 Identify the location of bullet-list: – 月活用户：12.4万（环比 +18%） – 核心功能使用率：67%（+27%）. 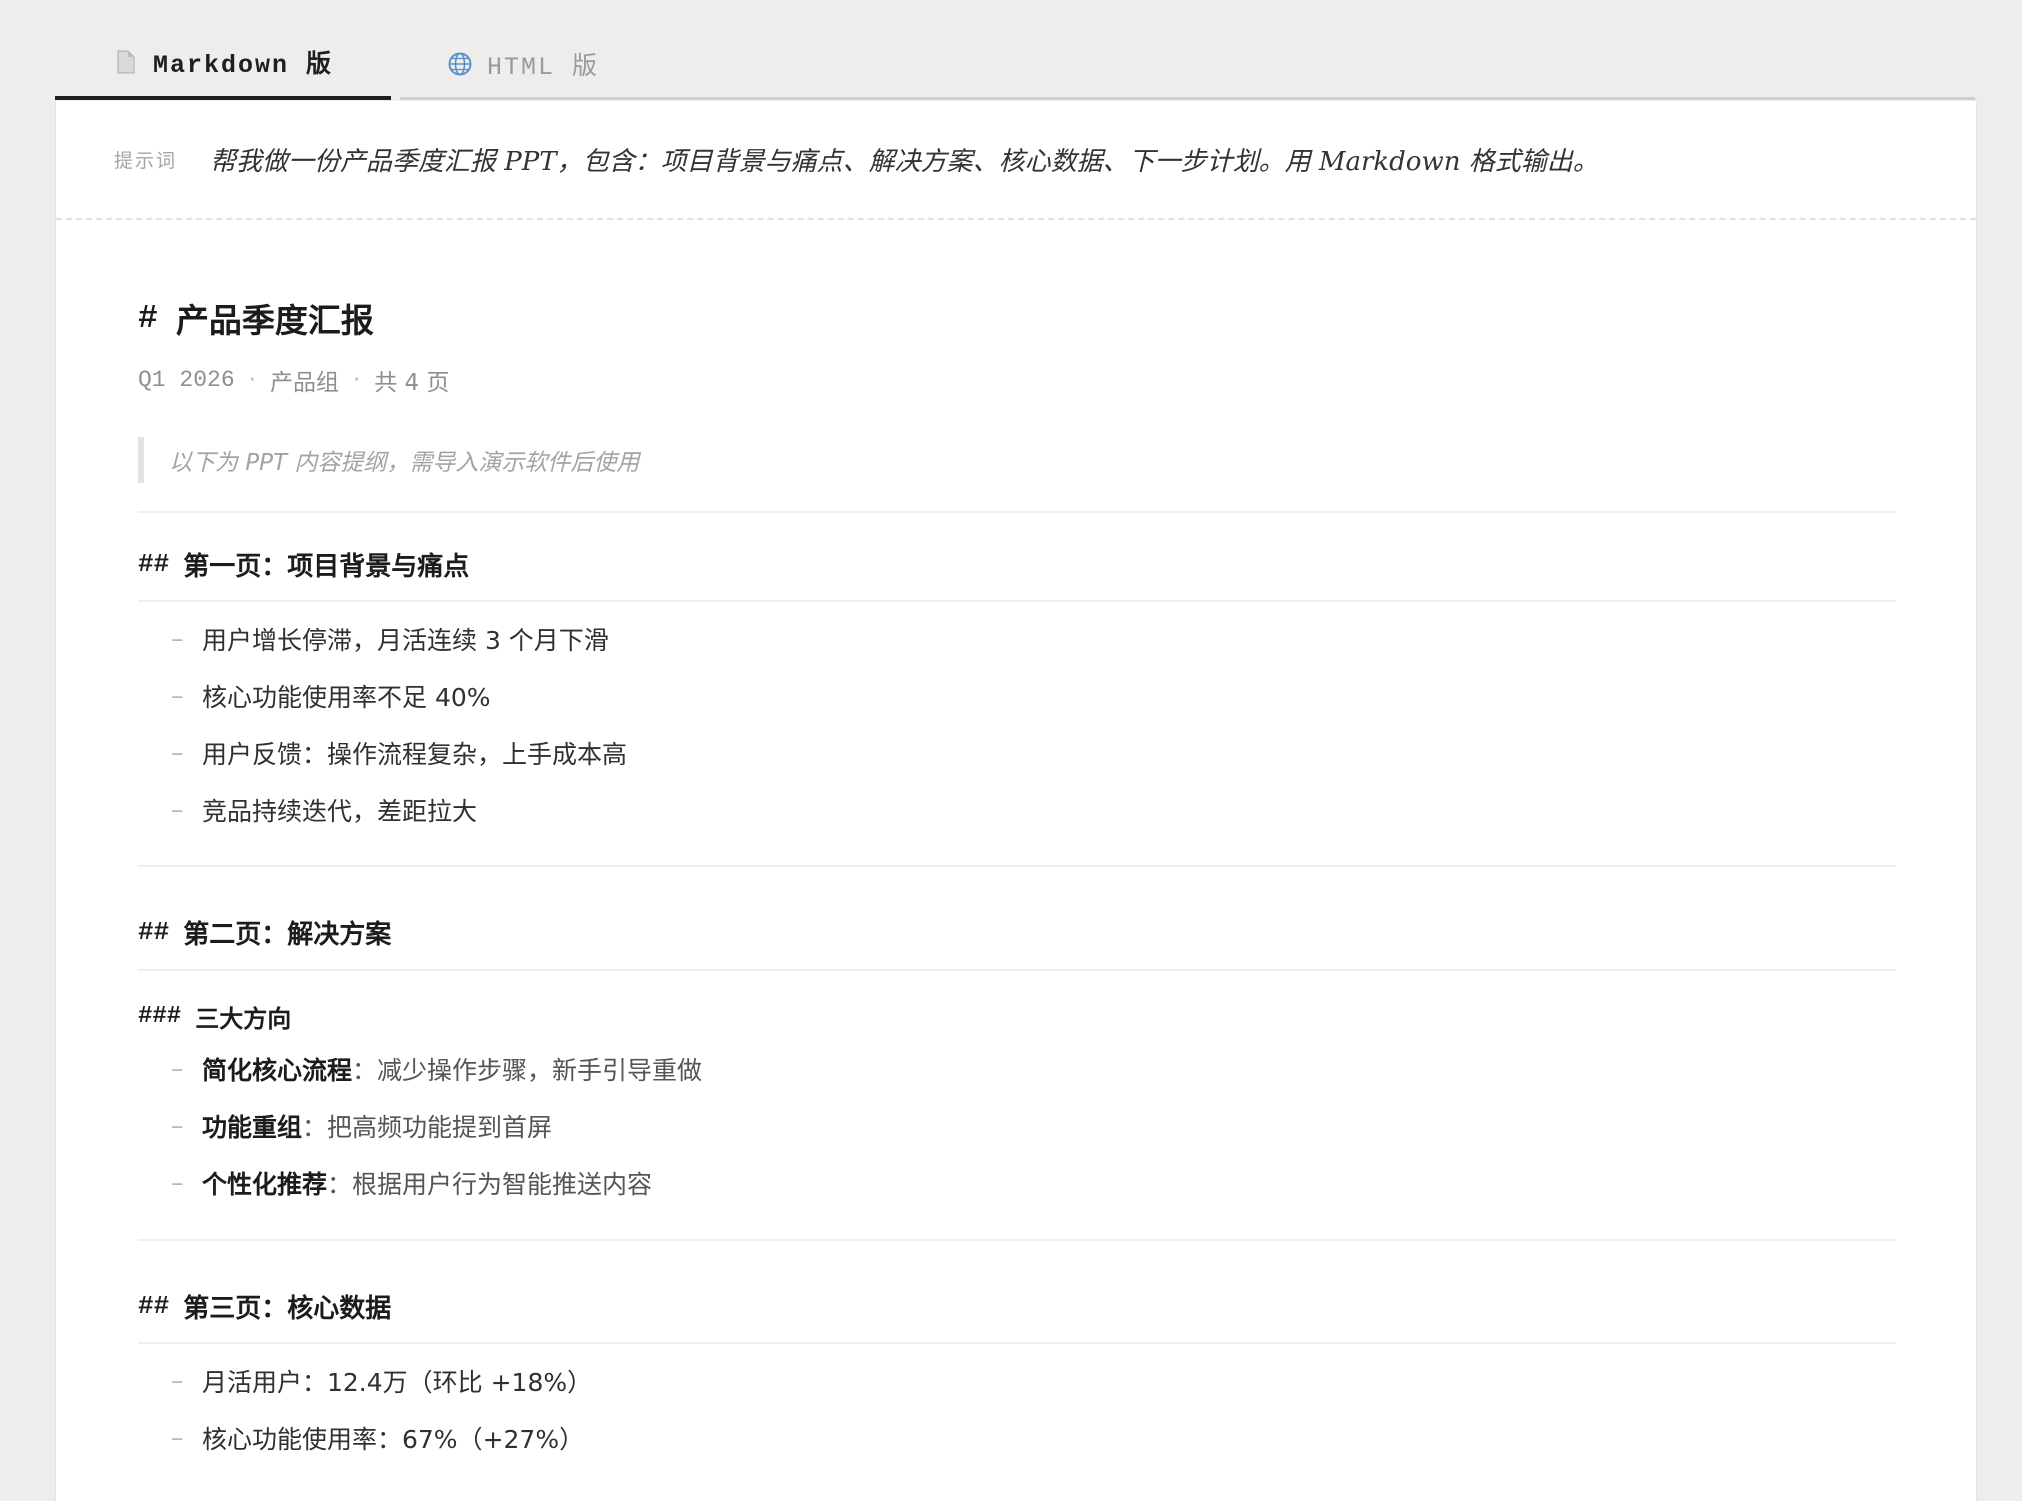
(1017, 1409).